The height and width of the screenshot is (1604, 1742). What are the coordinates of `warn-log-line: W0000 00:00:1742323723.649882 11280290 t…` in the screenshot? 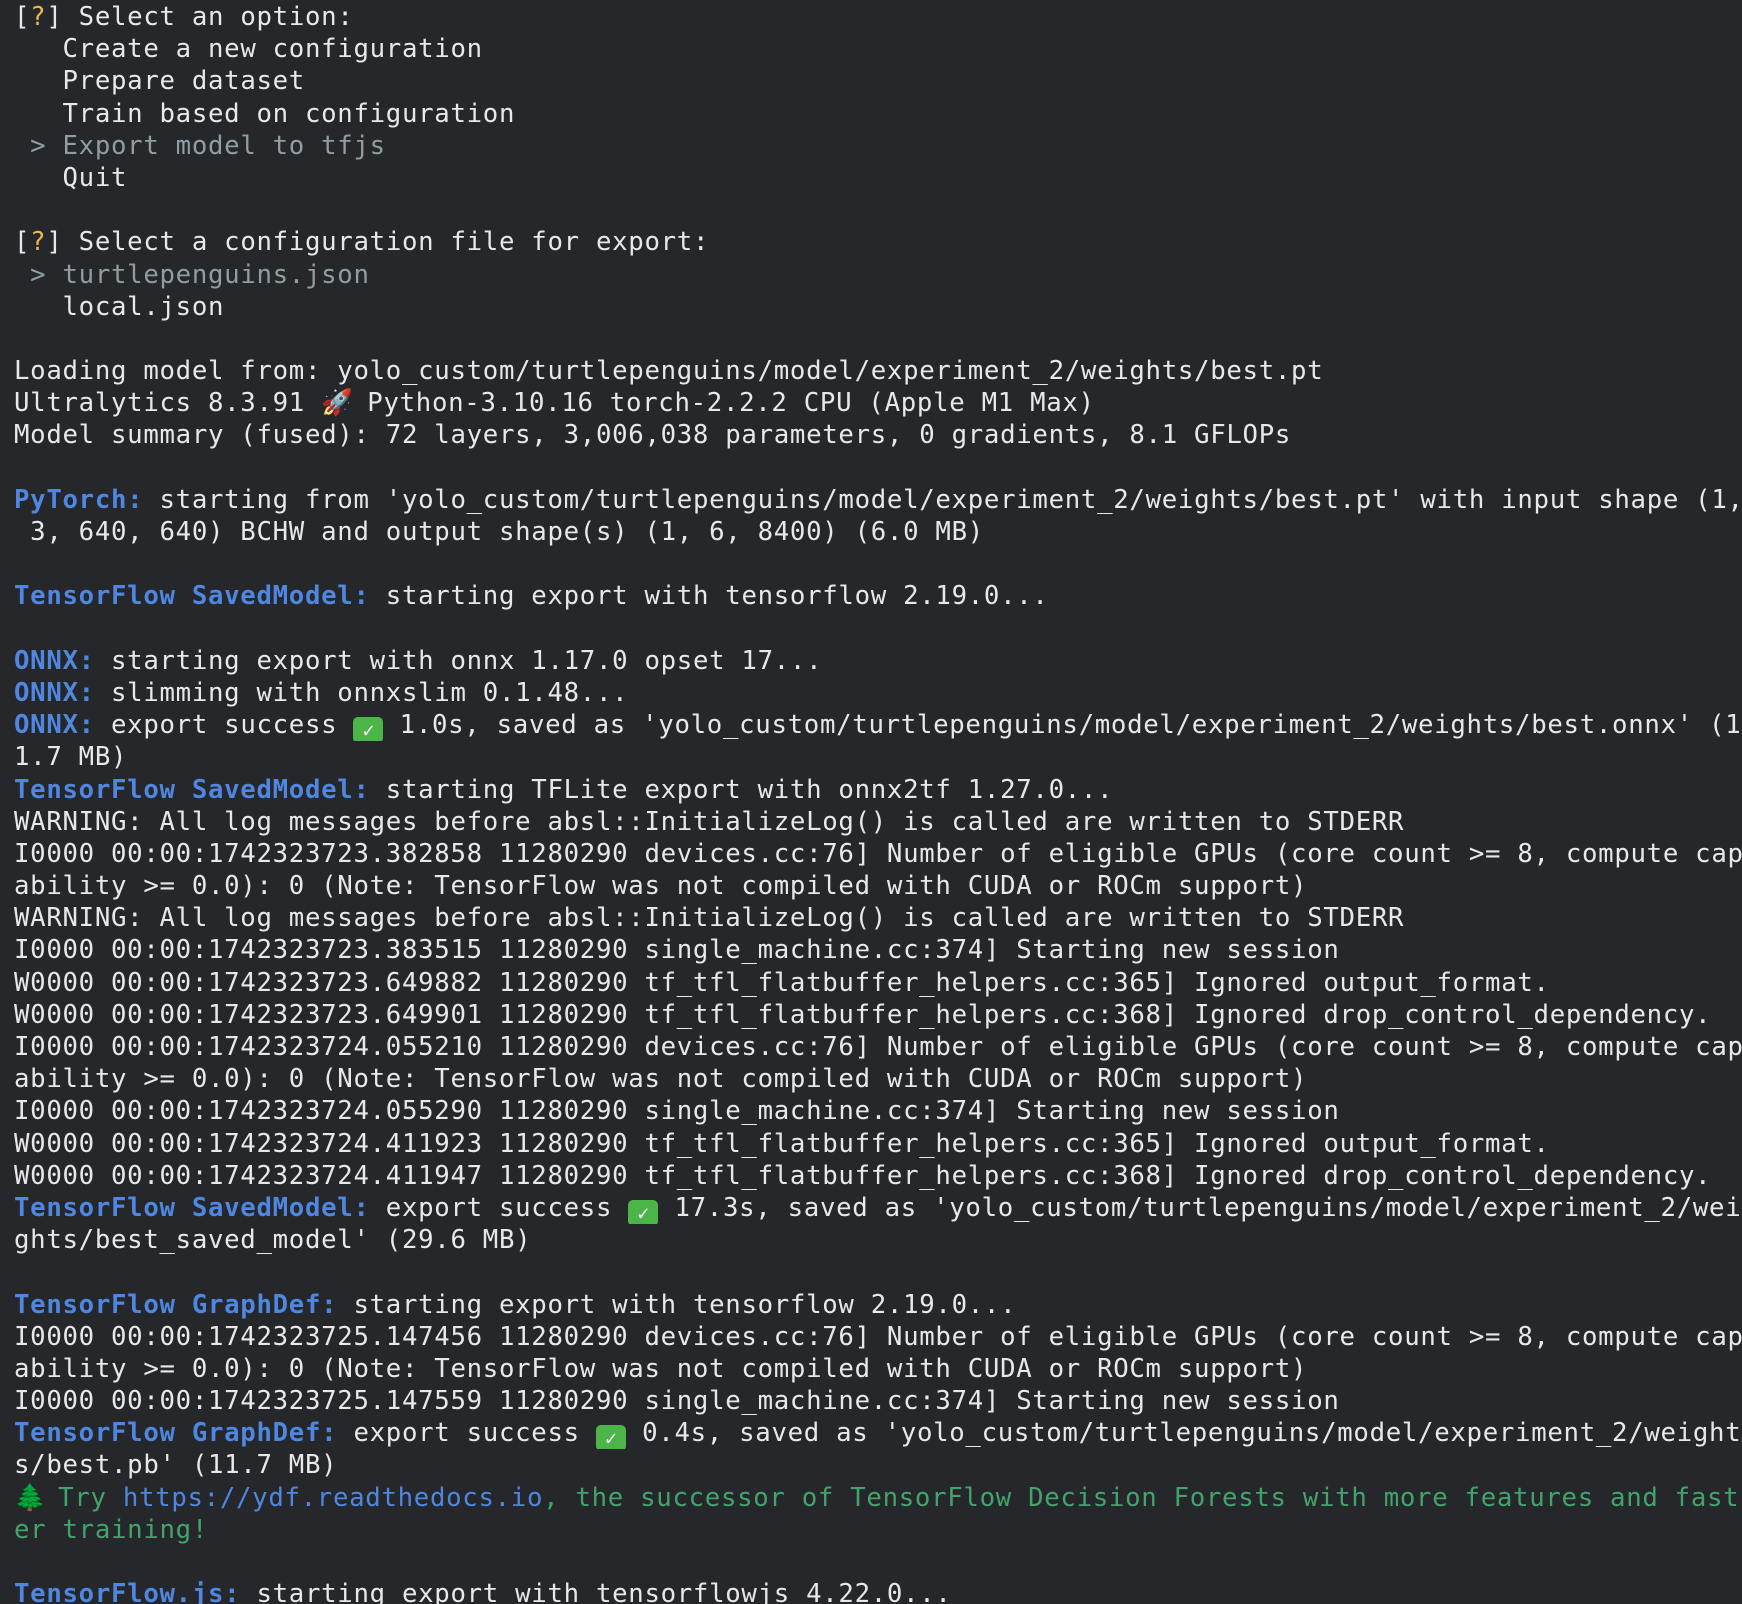 It's located at (782, 982).